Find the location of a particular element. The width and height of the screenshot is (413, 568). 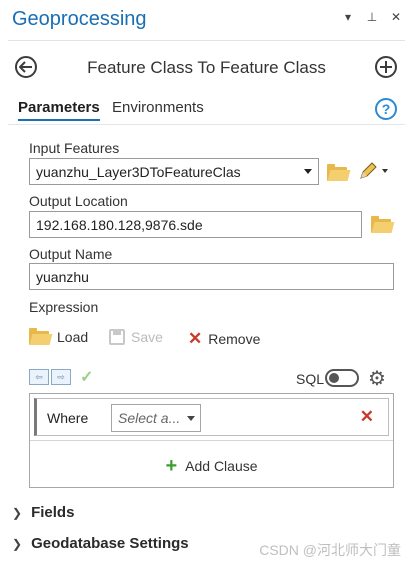

output-name-input: yuanzhu is located at coordinates (211, 276).